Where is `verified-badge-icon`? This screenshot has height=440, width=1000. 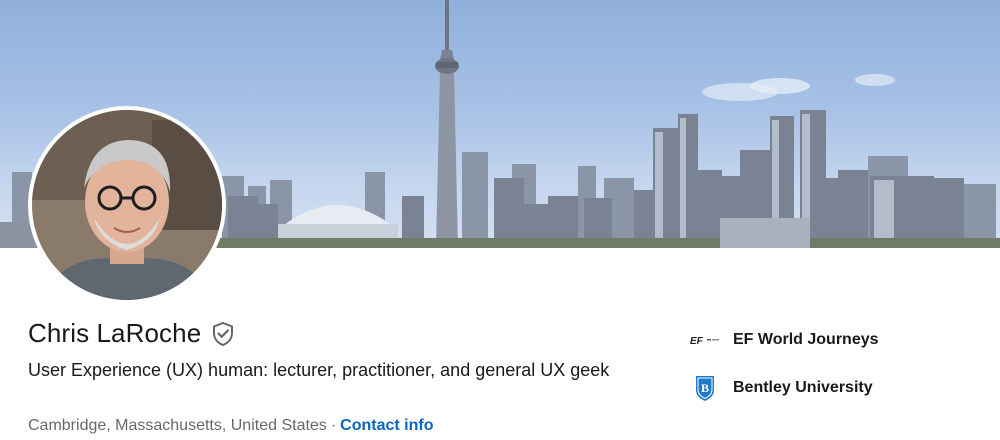
verified-badge-icon is located at coordinates (223, 334).